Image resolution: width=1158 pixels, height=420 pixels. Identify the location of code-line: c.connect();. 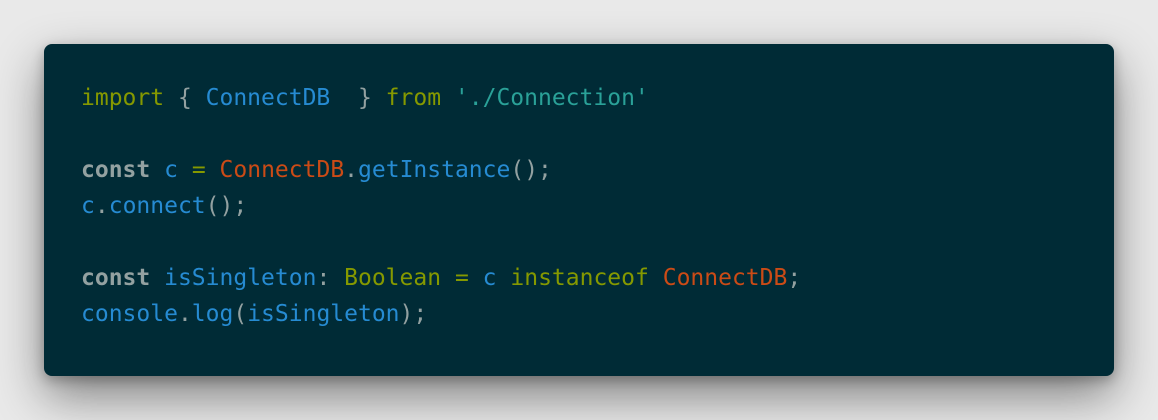
(597, 206).